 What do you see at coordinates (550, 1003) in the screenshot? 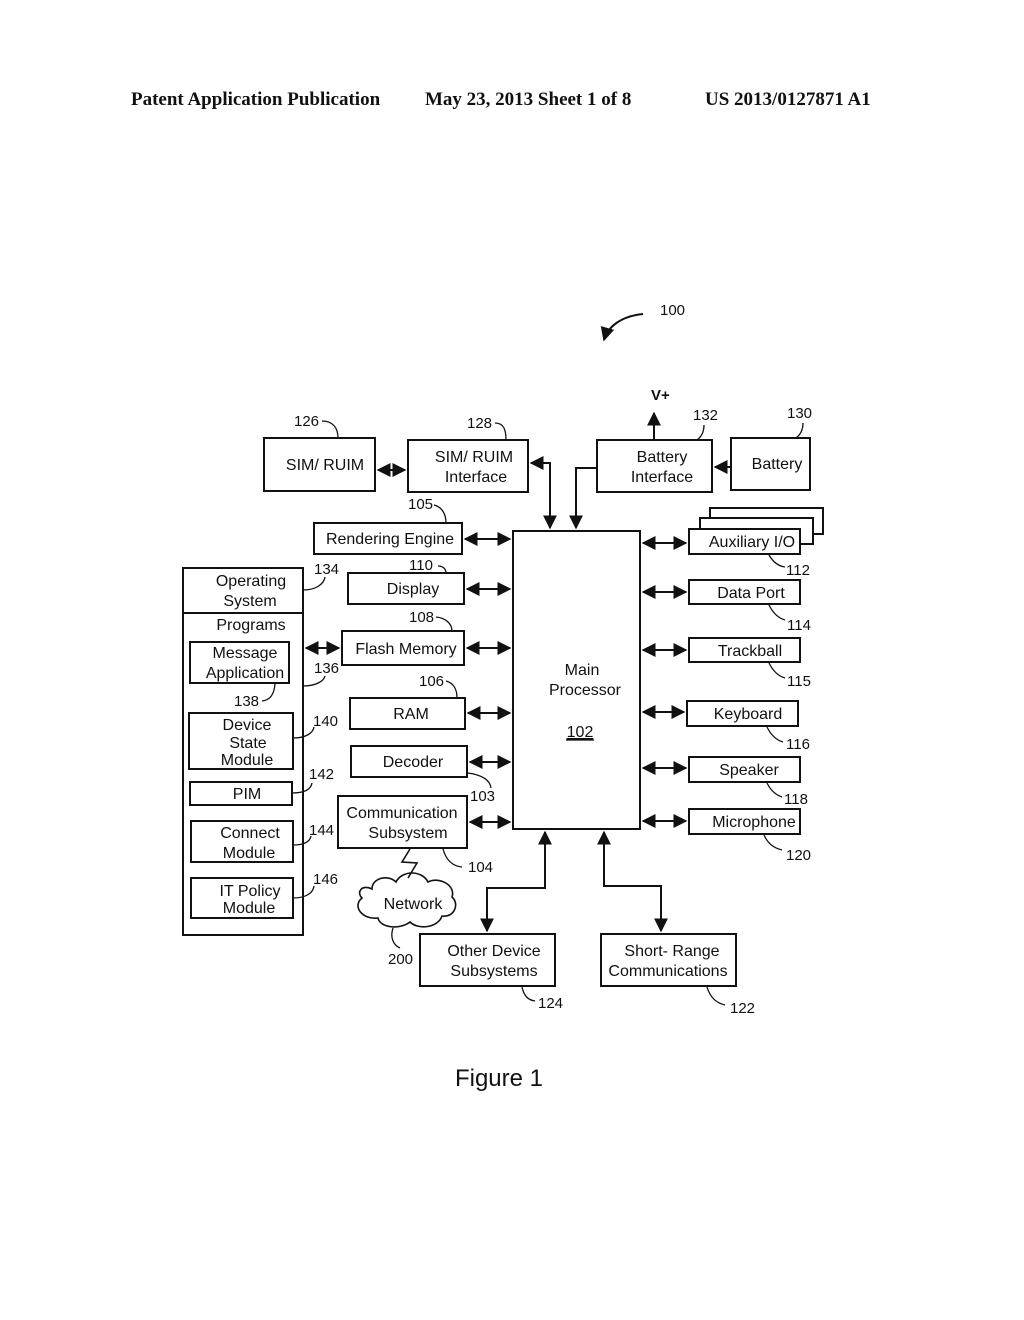
I see `other-device-ref: 124` at bounding box center [550, 1003].